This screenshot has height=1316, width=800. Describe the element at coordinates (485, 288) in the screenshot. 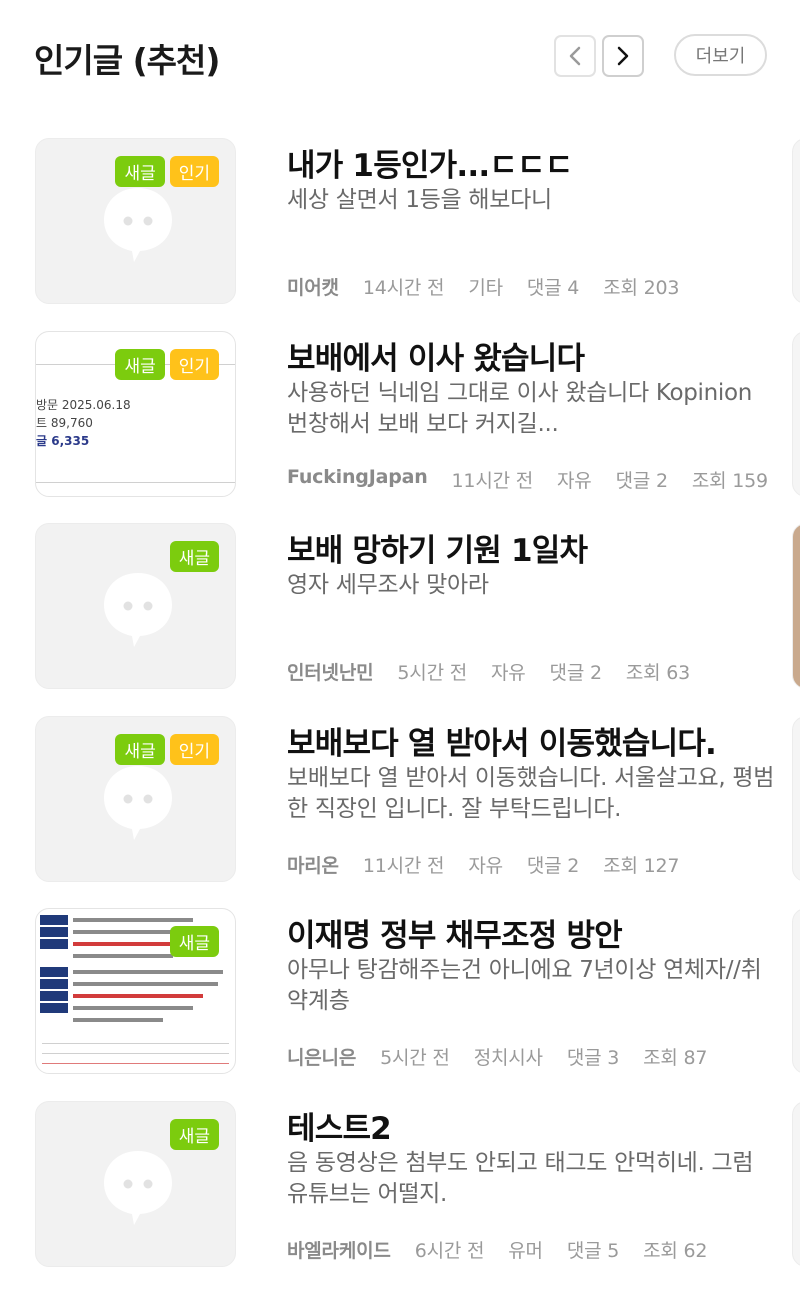

I see `post-category: 기타` at that location.